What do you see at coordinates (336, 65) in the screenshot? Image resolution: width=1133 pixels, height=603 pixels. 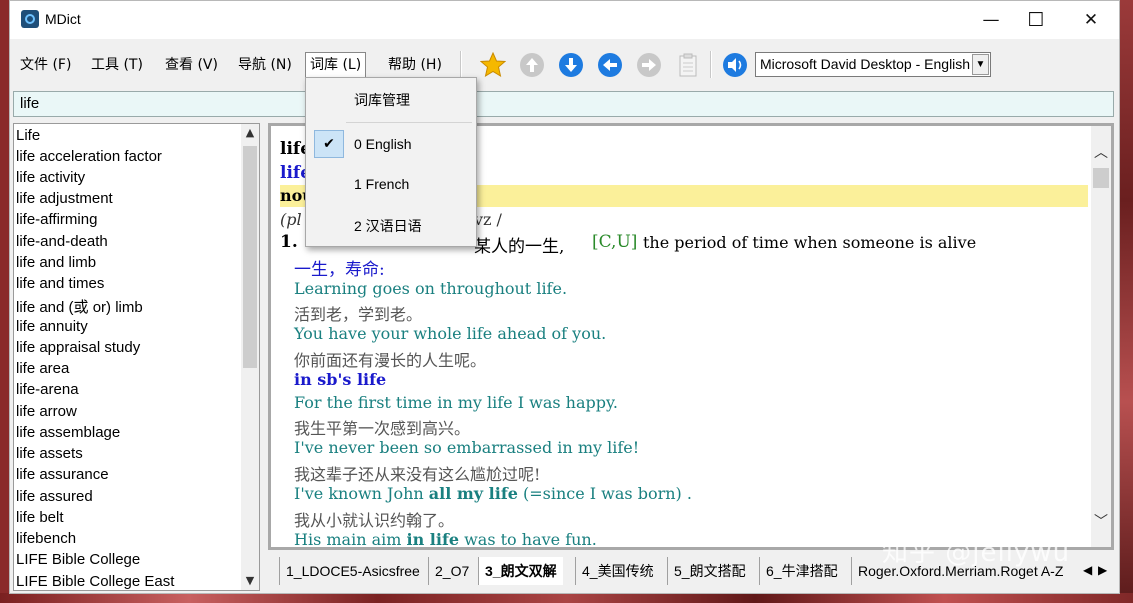 I see `menu-library: 词库 (L)` at bounding box center [336, 65].